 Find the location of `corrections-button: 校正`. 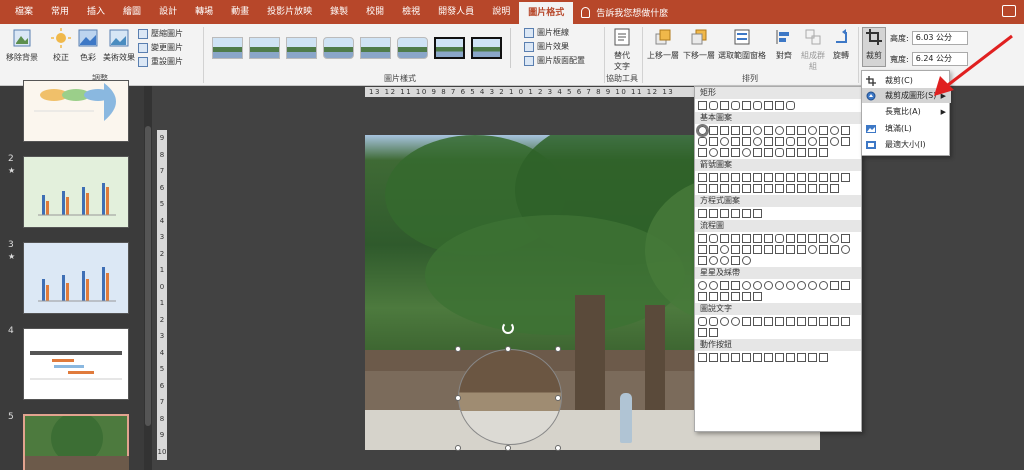

corrections-button: 校正 is located at coordinates (61, 45).